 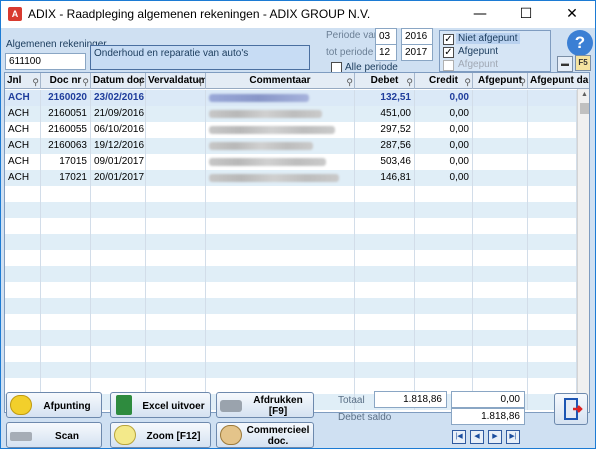 What do you see at coordinates (513, 437) in the screenshot?
I see `last-record-icon: ▶|` at bounding box center [513, 437].